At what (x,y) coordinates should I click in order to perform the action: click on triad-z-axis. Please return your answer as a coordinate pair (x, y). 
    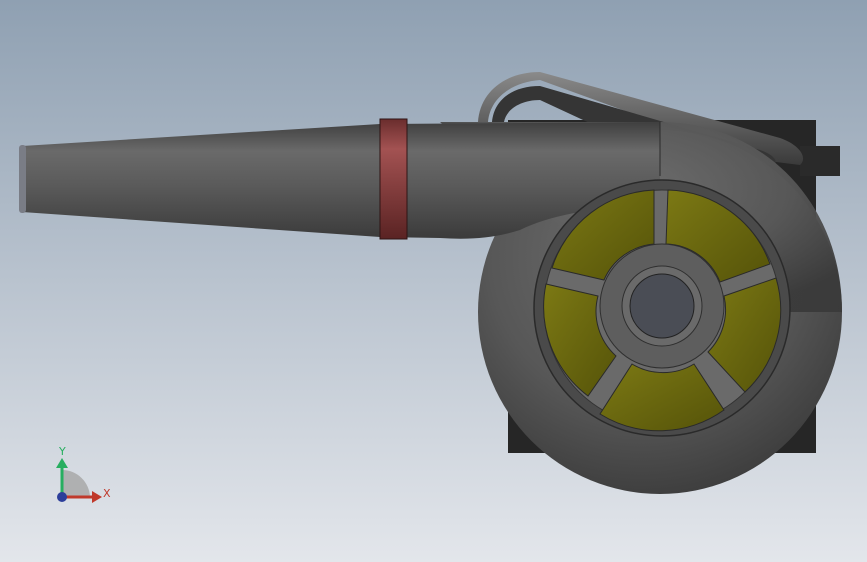
    Looking at the image, I should click on (62, 497).